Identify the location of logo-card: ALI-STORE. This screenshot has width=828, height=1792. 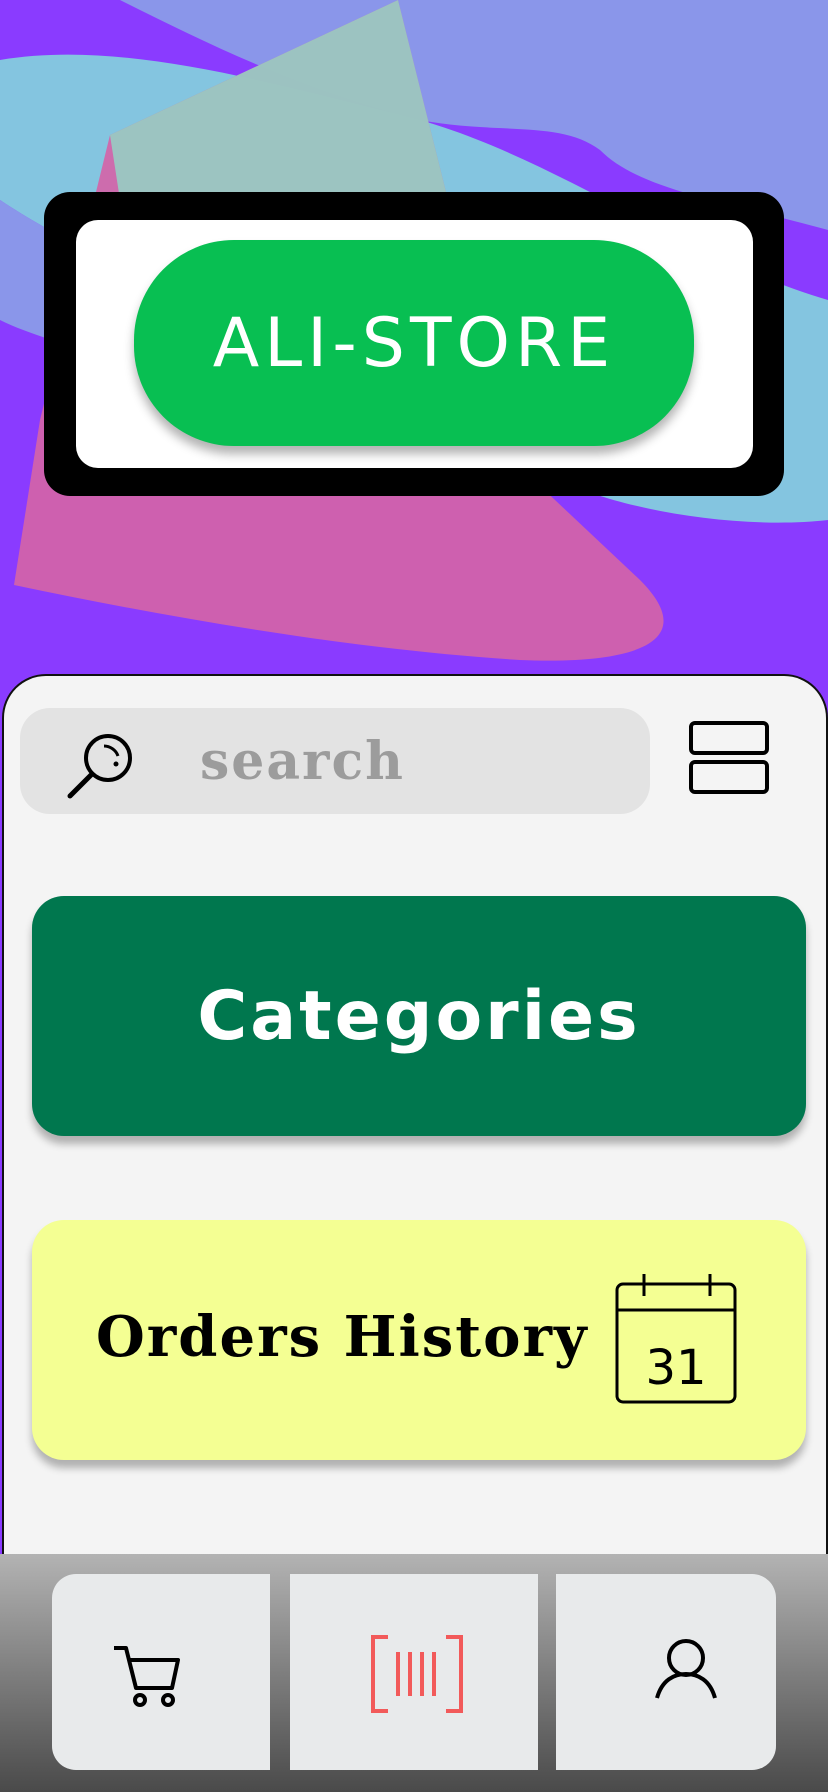
(414, 344).